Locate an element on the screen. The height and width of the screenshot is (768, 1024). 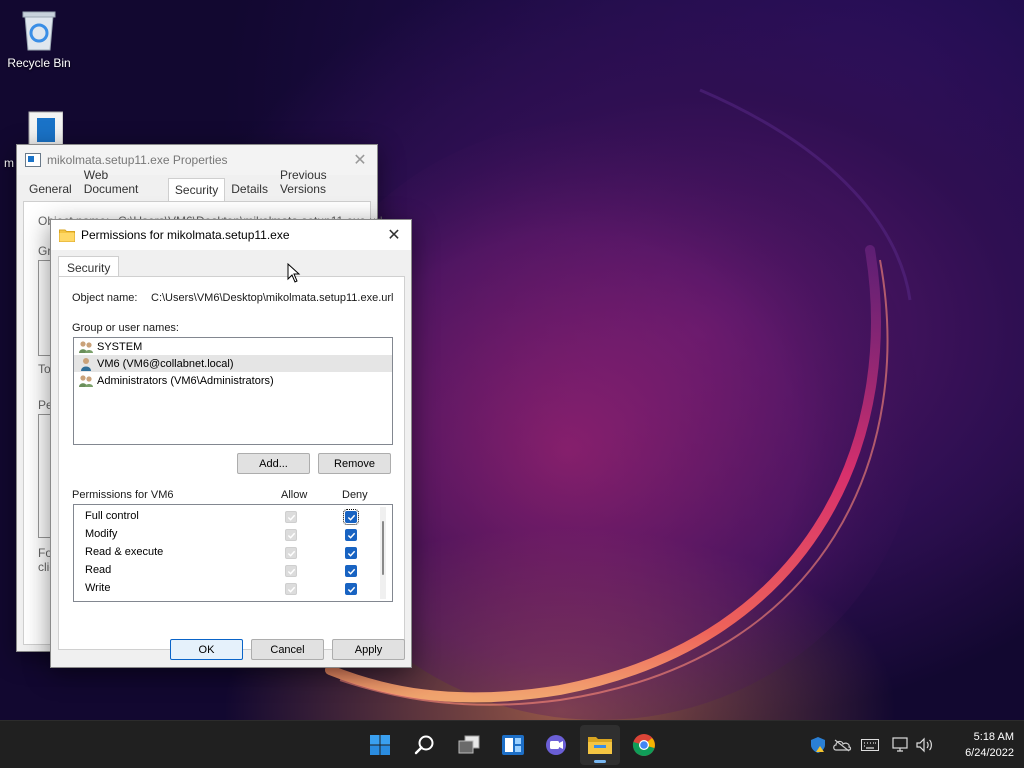
remove-button: Remove is located at coordinates (354, 463).